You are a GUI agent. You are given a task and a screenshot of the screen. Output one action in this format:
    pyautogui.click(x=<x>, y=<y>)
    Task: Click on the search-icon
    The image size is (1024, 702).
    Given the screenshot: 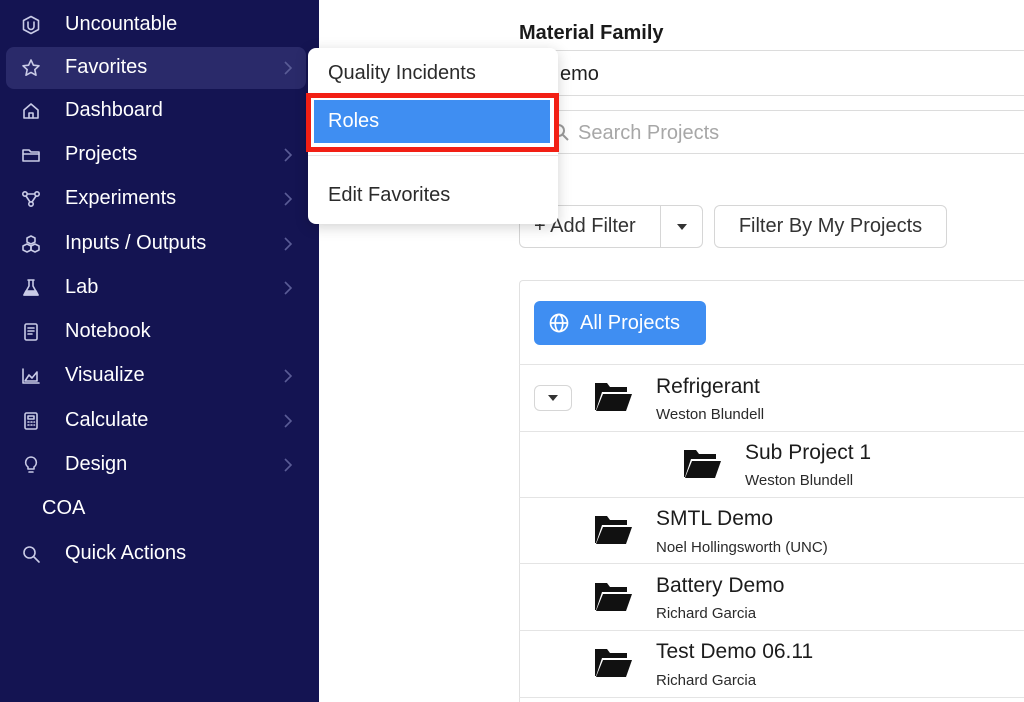 What is the action you would take?
    pyautogui.click(x=31, y=554)
    